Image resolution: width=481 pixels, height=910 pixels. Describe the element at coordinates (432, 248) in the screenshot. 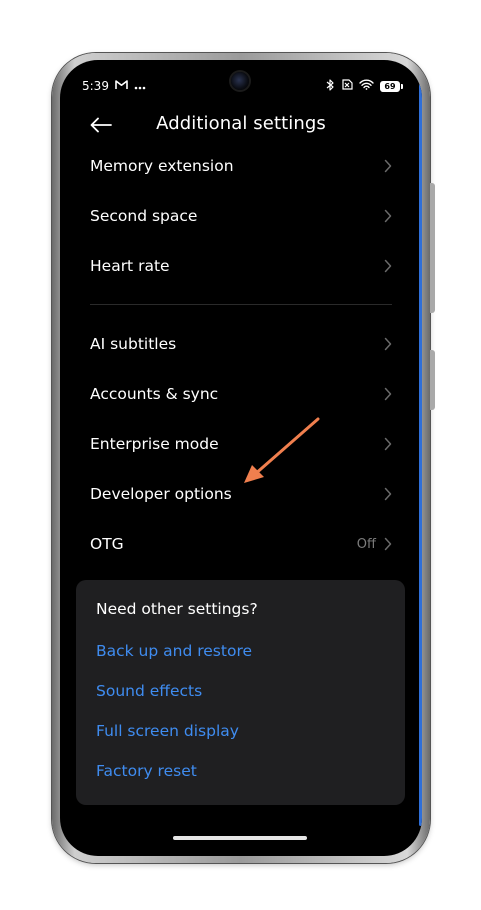

I see `volume-button` at that location.